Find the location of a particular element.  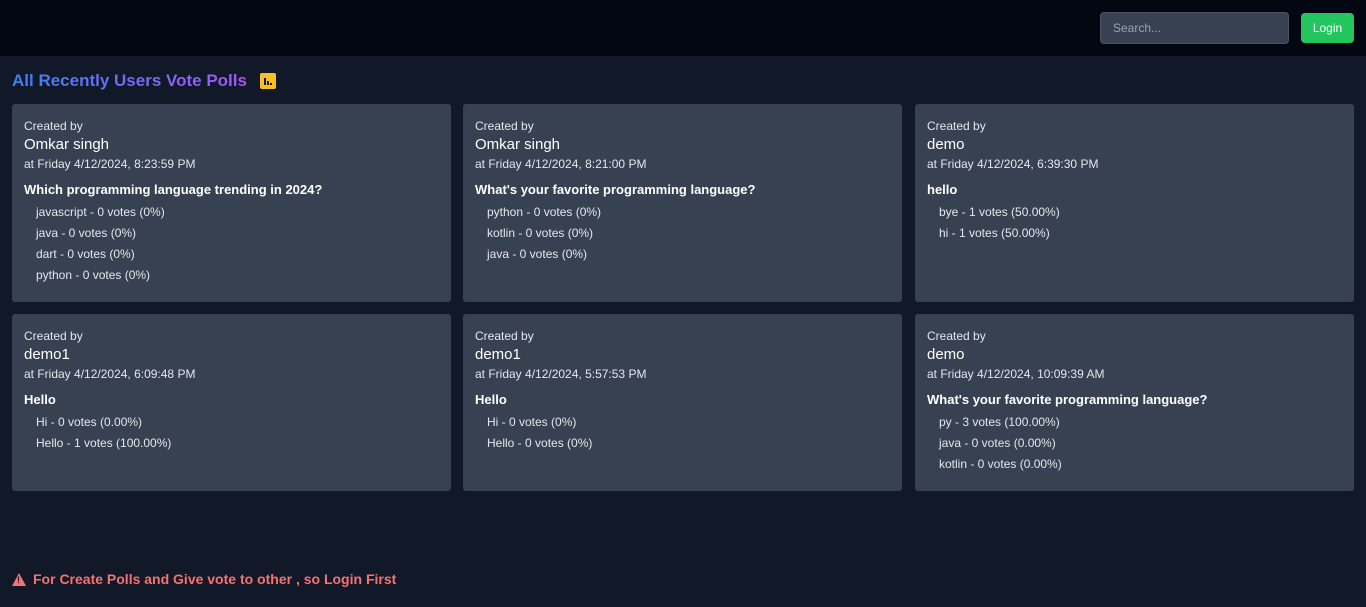

poll-option: kotlin - 0 votes (0%) is located at coordinates (688, 233).